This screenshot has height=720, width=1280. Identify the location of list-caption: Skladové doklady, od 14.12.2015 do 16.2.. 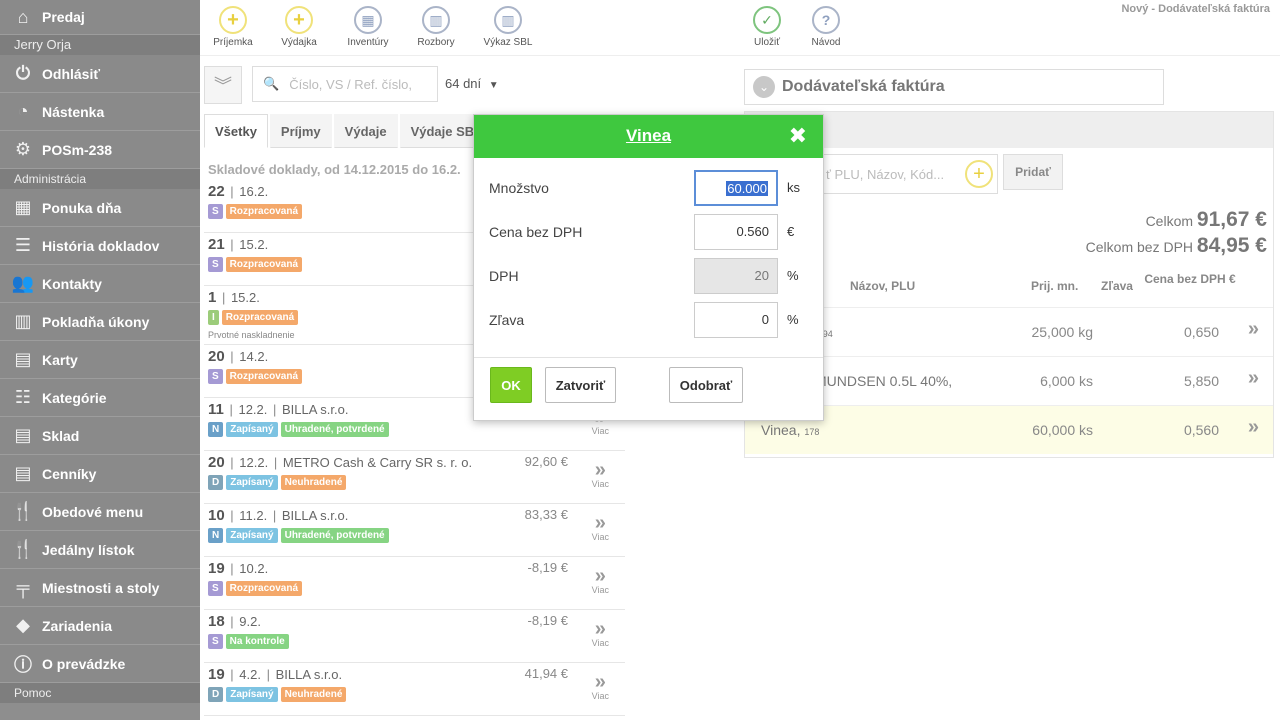
(334, 169).